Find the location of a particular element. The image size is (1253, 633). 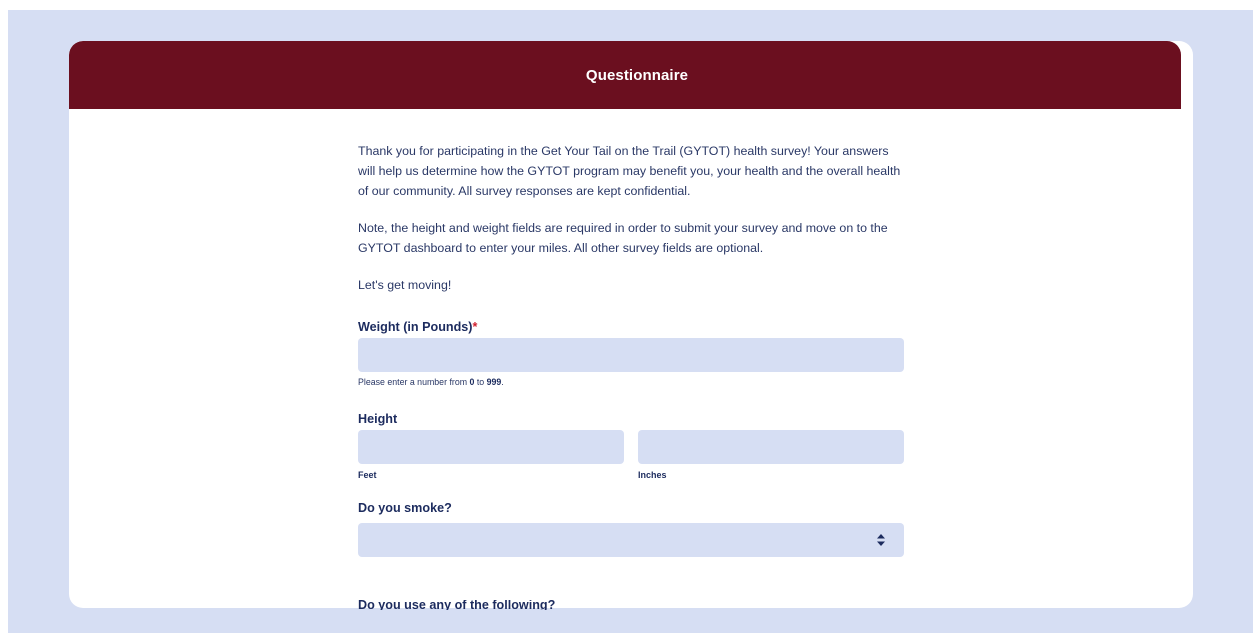

height-feet-group: Feet is located at coordinates (491, 456).